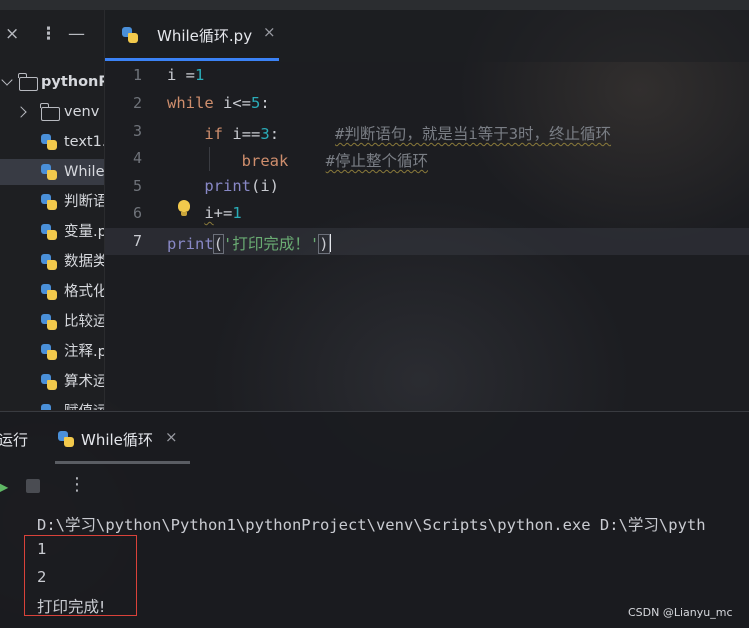 Image resolution: width=749 pixels, height=628 pixels. What do you see at coordinates (14, 440) in the screenshot?
I see `run-panel-title: 运行` at bounding box center [14, 440].